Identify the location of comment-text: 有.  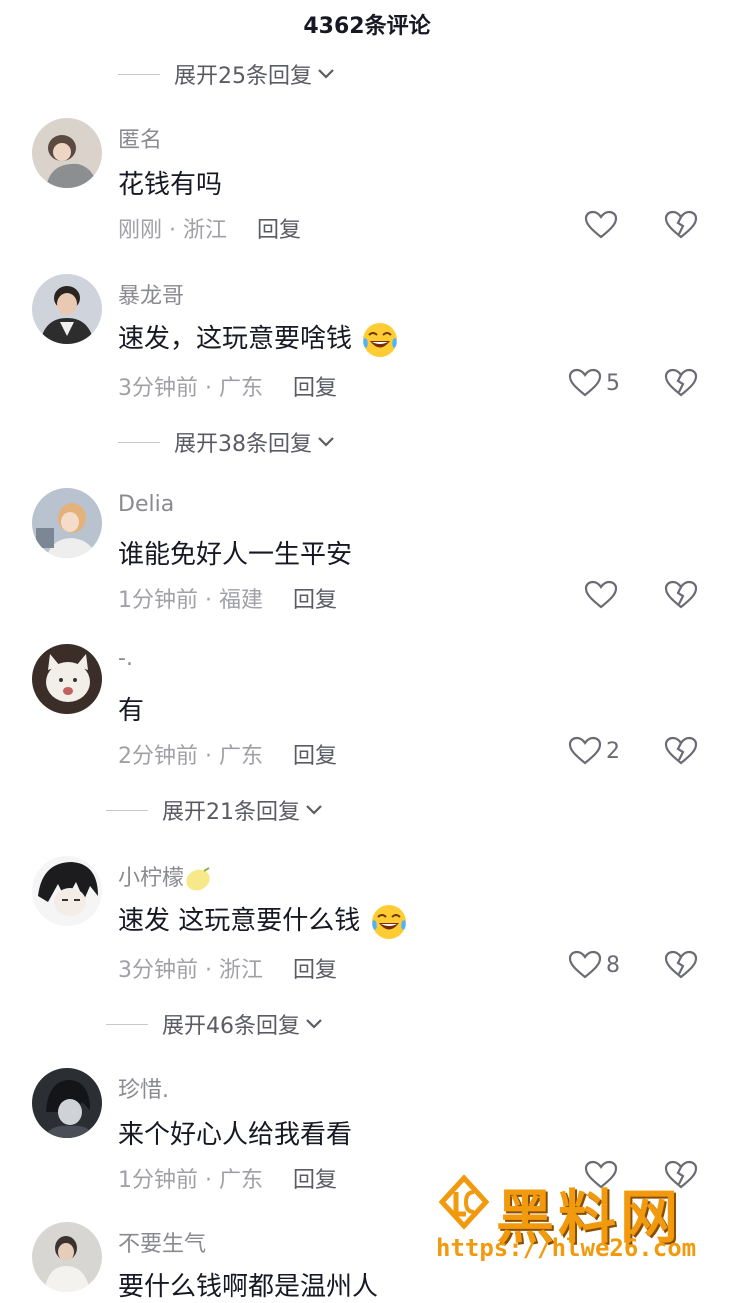
(131, 711).